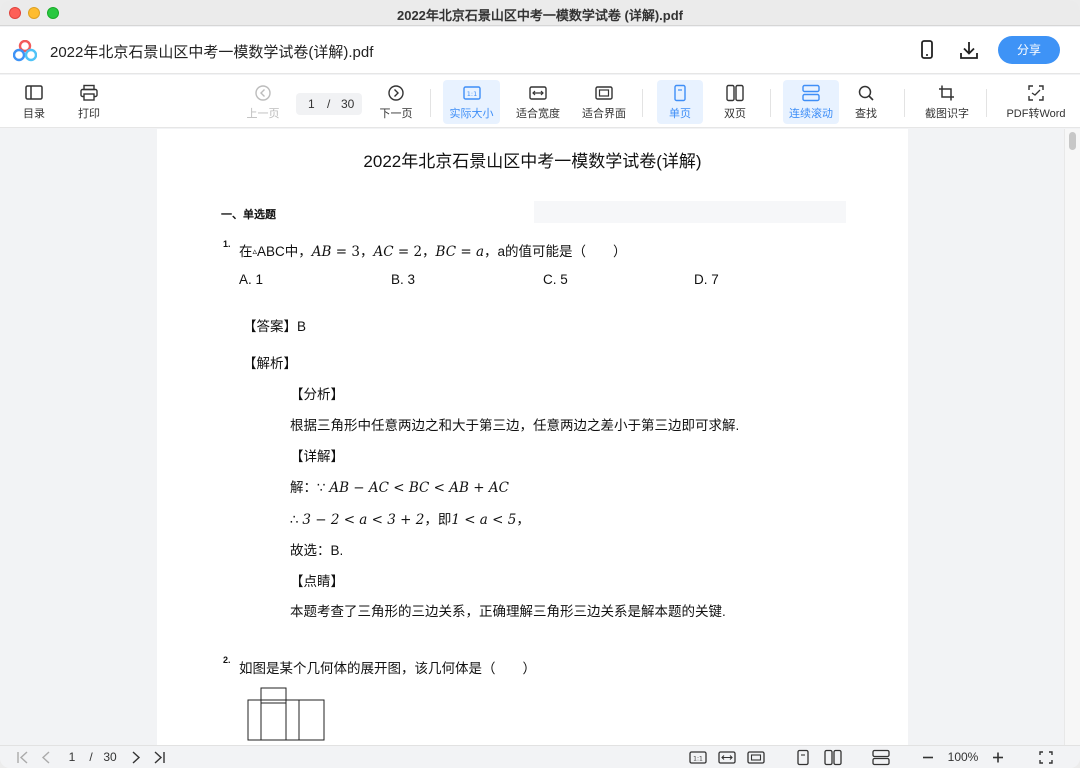  What do you see at coordinates (396, 93) in the screenshot?
I see `chevron-right-circle-icon` at bounding box center [396, 93].